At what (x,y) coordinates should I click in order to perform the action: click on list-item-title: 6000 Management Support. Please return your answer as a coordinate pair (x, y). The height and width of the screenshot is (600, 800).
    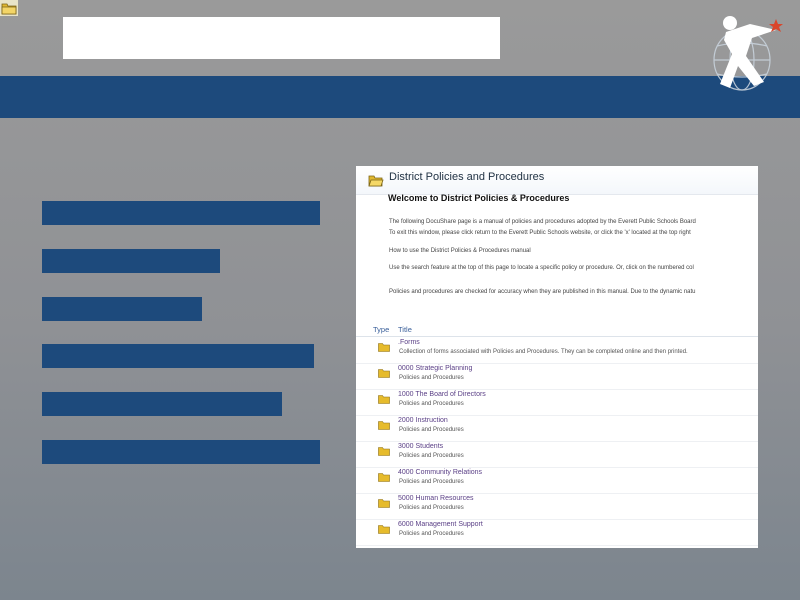
    Looking at the image, I should click on (440, 524).